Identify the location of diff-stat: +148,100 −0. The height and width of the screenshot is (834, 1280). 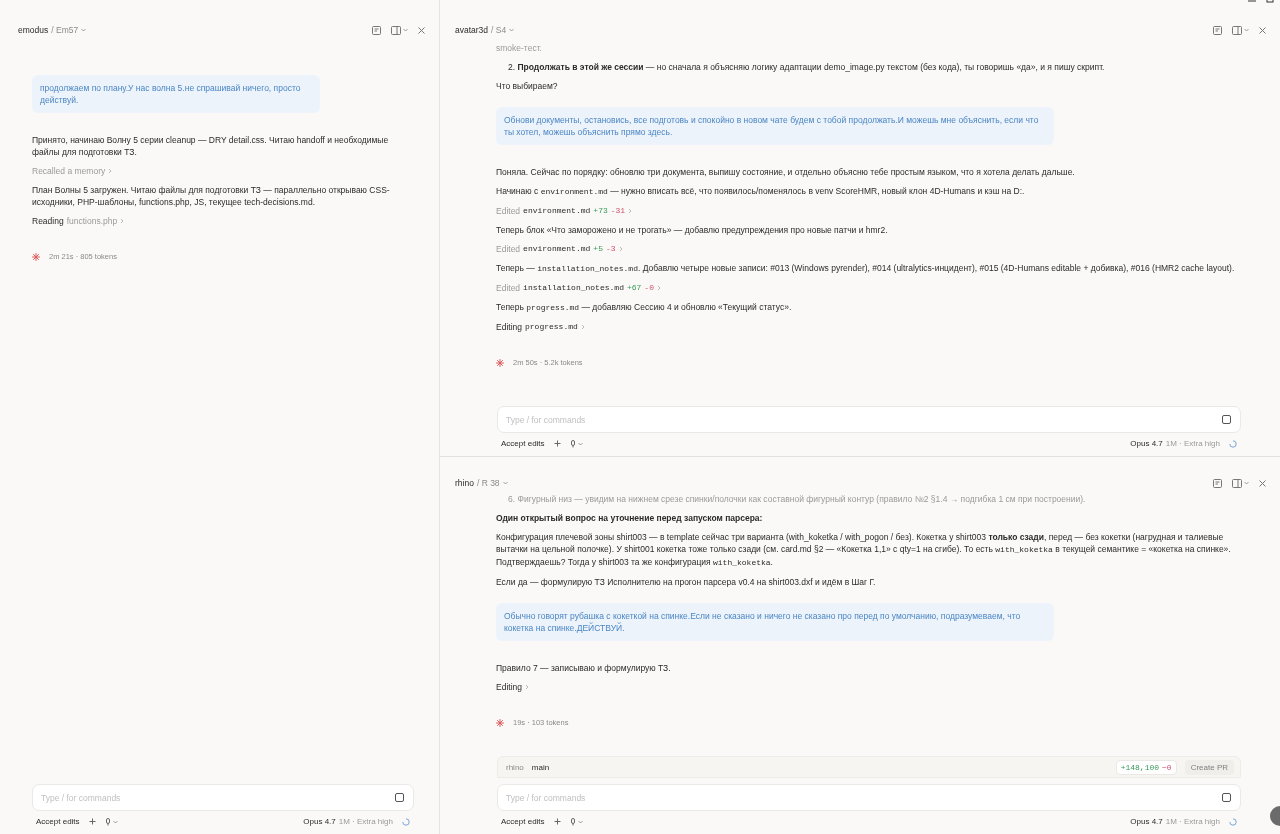
(1146, 767).